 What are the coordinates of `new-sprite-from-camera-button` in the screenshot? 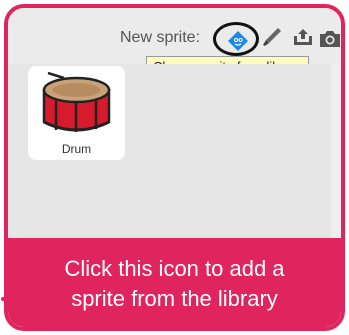 It's located at (330, 41).